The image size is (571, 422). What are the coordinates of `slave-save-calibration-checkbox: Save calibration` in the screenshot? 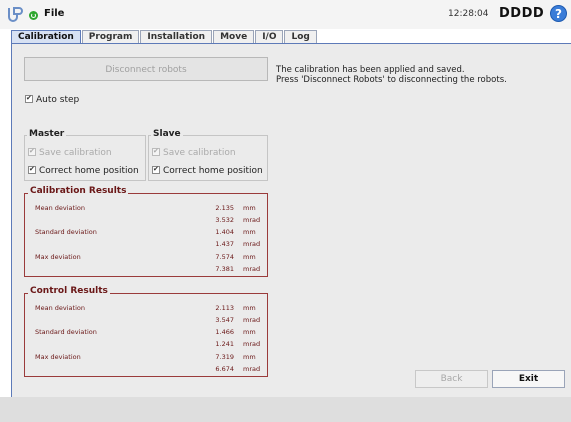 It's located at (194, 152).